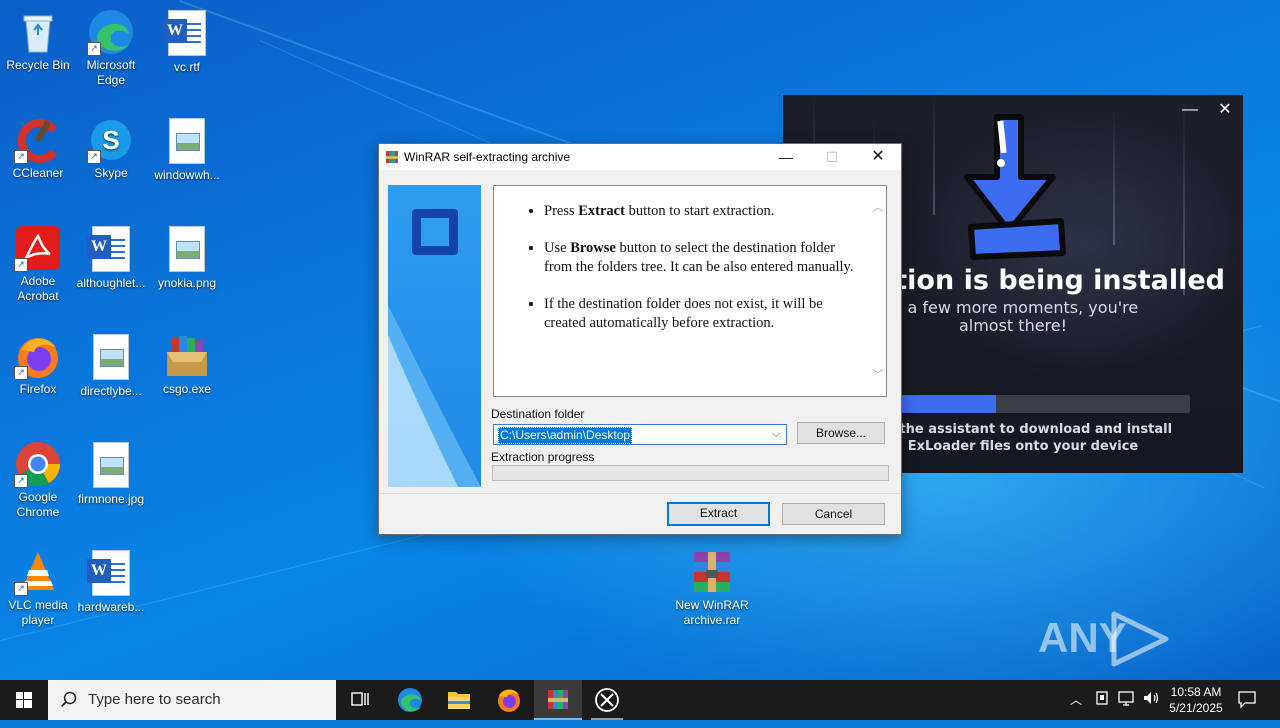 This screenshot has width=1280, height=728. I want to click on windows-logo-icon, so click(24, 700).